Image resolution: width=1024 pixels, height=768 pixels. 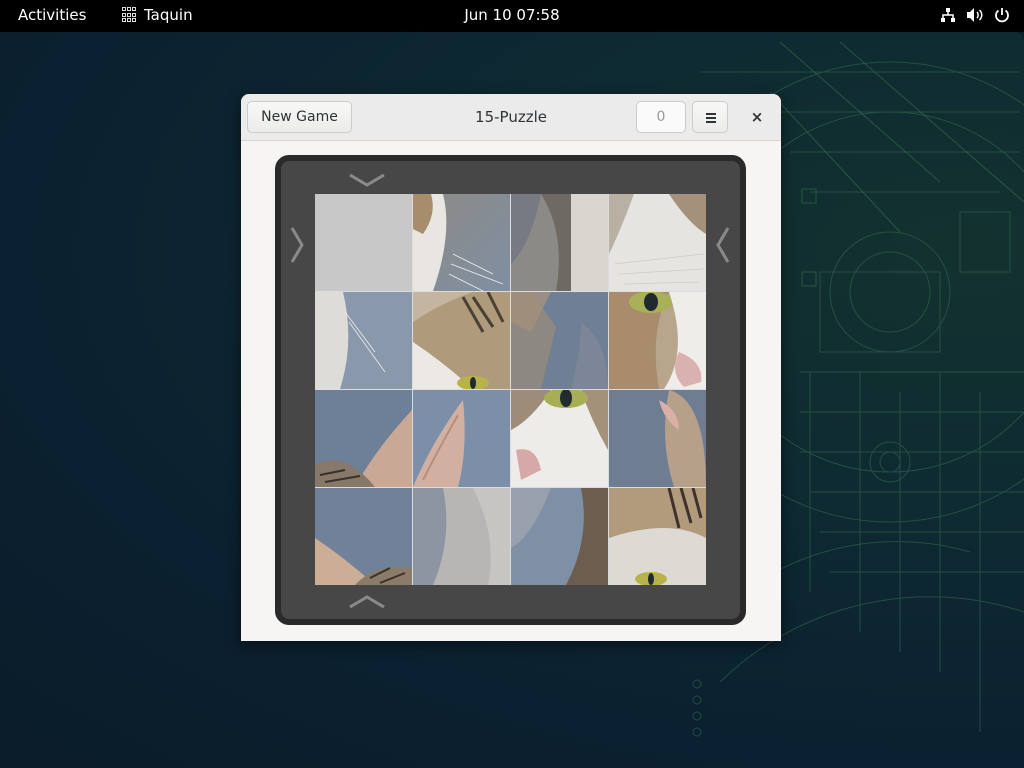 I want to click on volume-icon, so click(x=975, y=15).